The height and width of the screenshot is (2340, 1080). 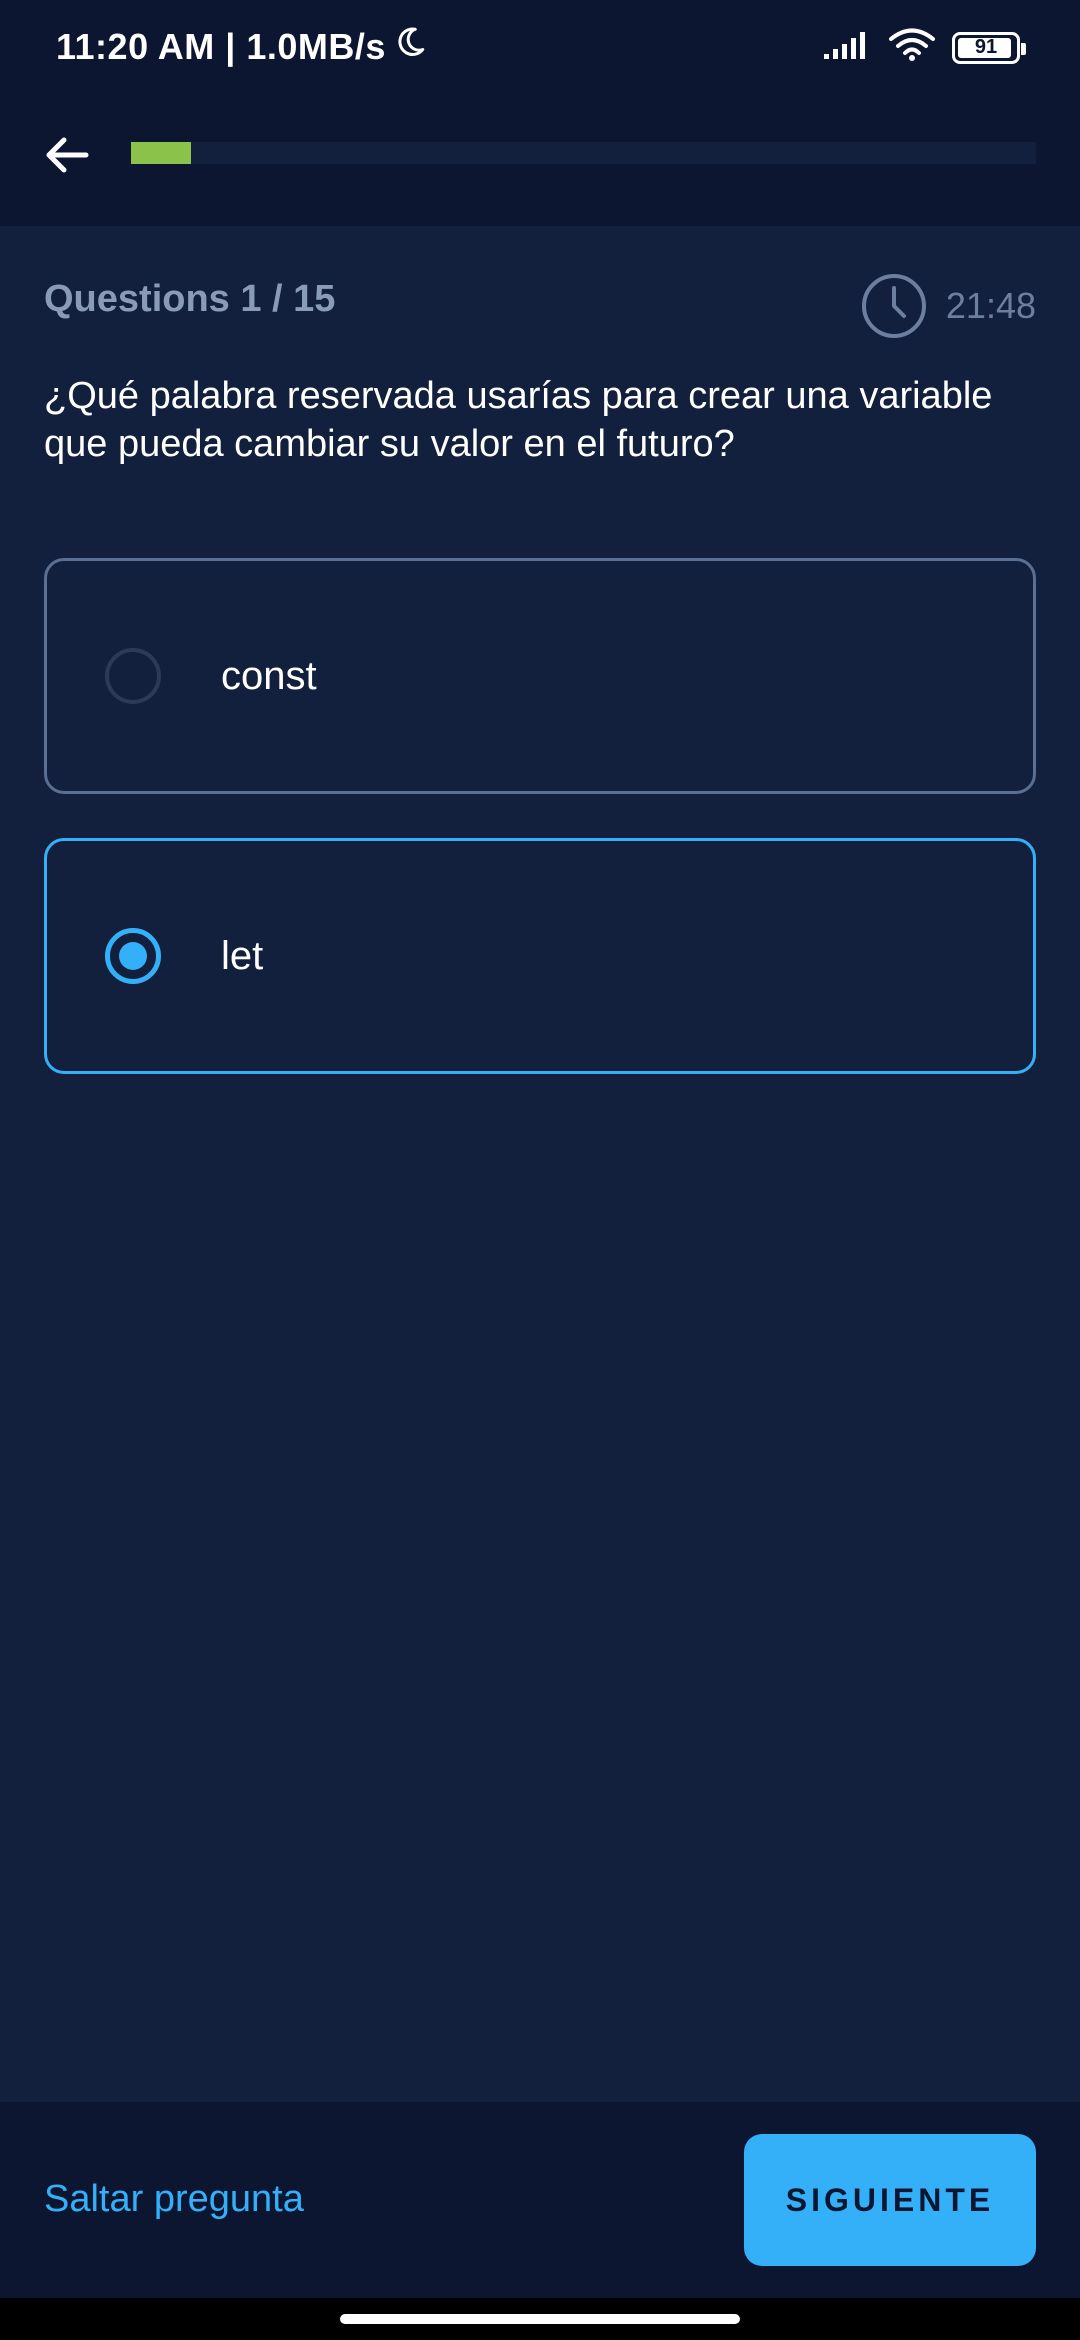 What do you see at coordinates (893, 306) in the screenshot?
I see `clock-icon` at bounding box center [893, 306].